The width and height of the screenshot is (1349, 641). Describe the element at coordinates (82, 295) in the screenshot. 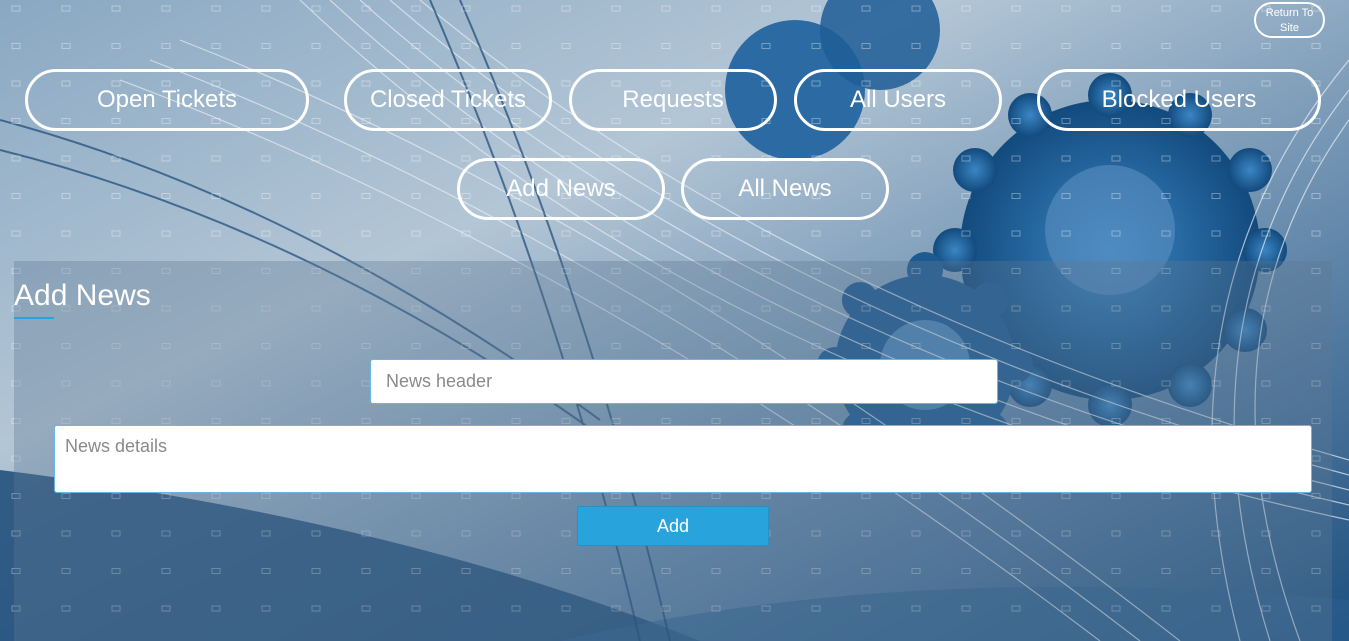

I see `panel-title: Add News` at that location.